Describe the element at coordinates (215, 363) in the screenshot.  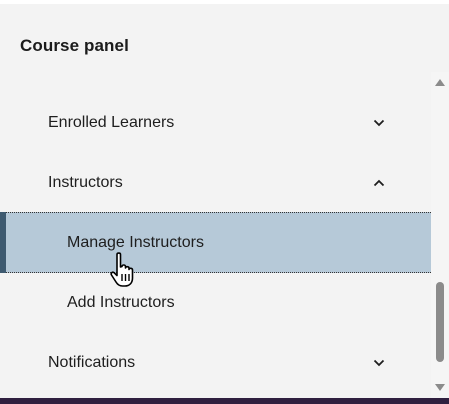
I see `nav-item-notifications: Notifications` at that location.